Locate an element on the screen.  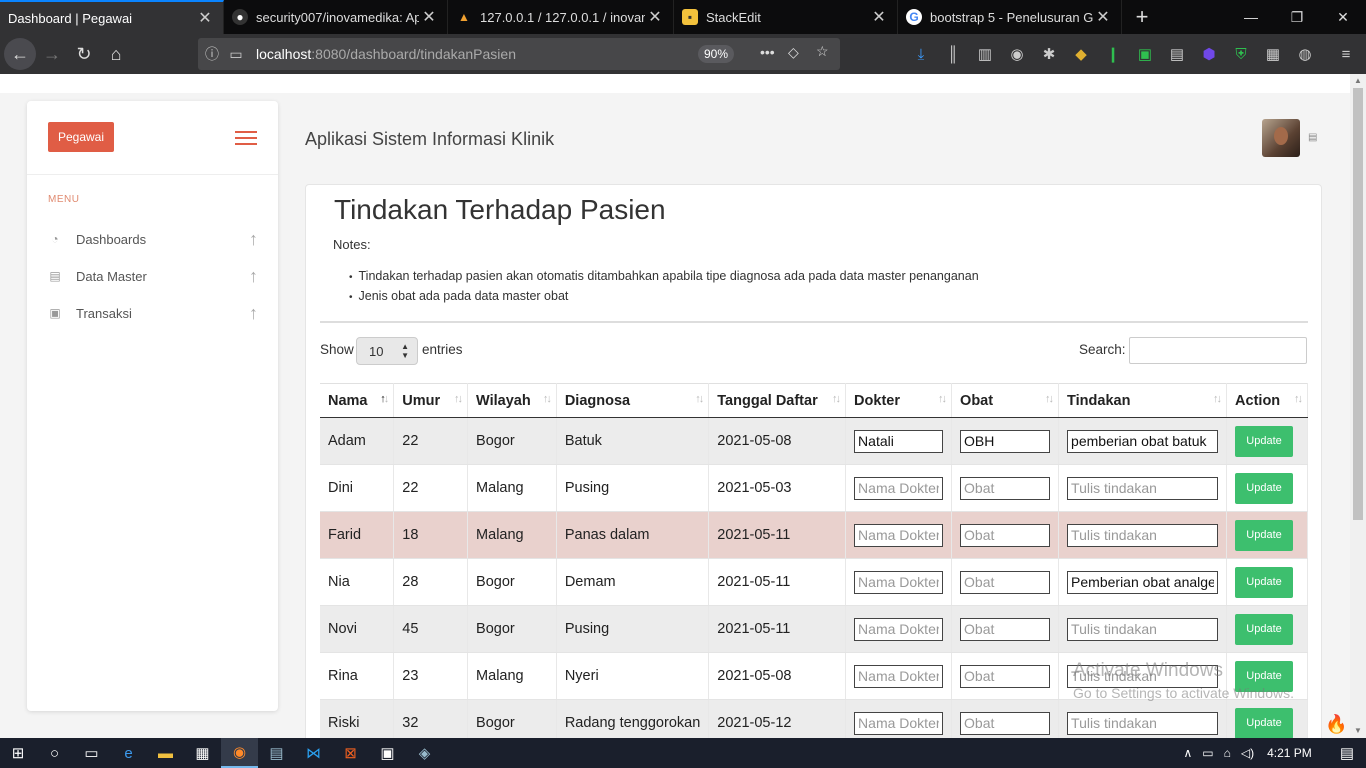
sidebar-item-data-master: ▤ Data Master ↑ is located at coordinates (153, 276).